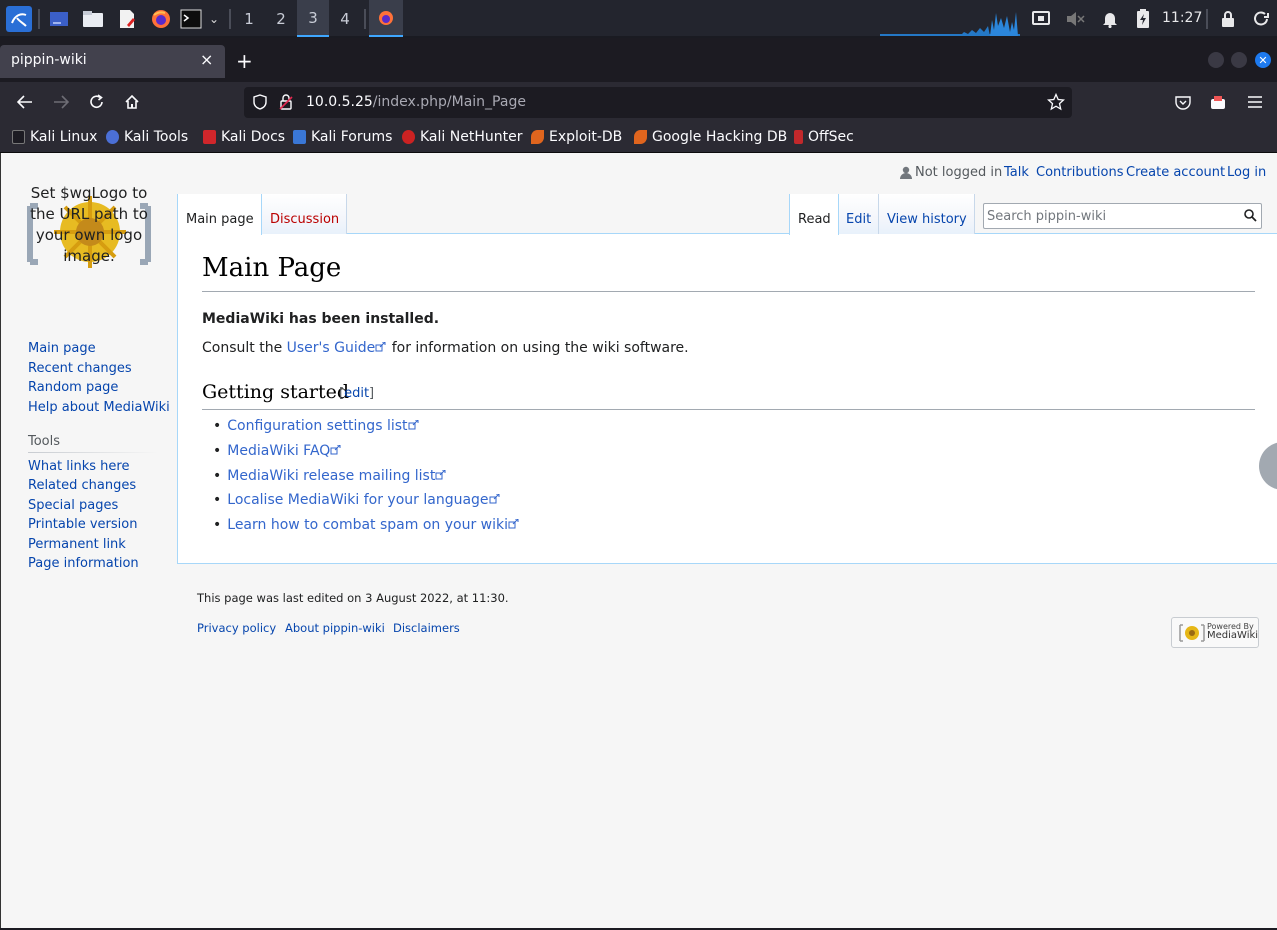 The width and height of the screenshot is (1277, 930). What do you see at coordinates (1110, 19) in the screenshot?
I see `notification-bell-icon` at bounding box center [1110, 19].